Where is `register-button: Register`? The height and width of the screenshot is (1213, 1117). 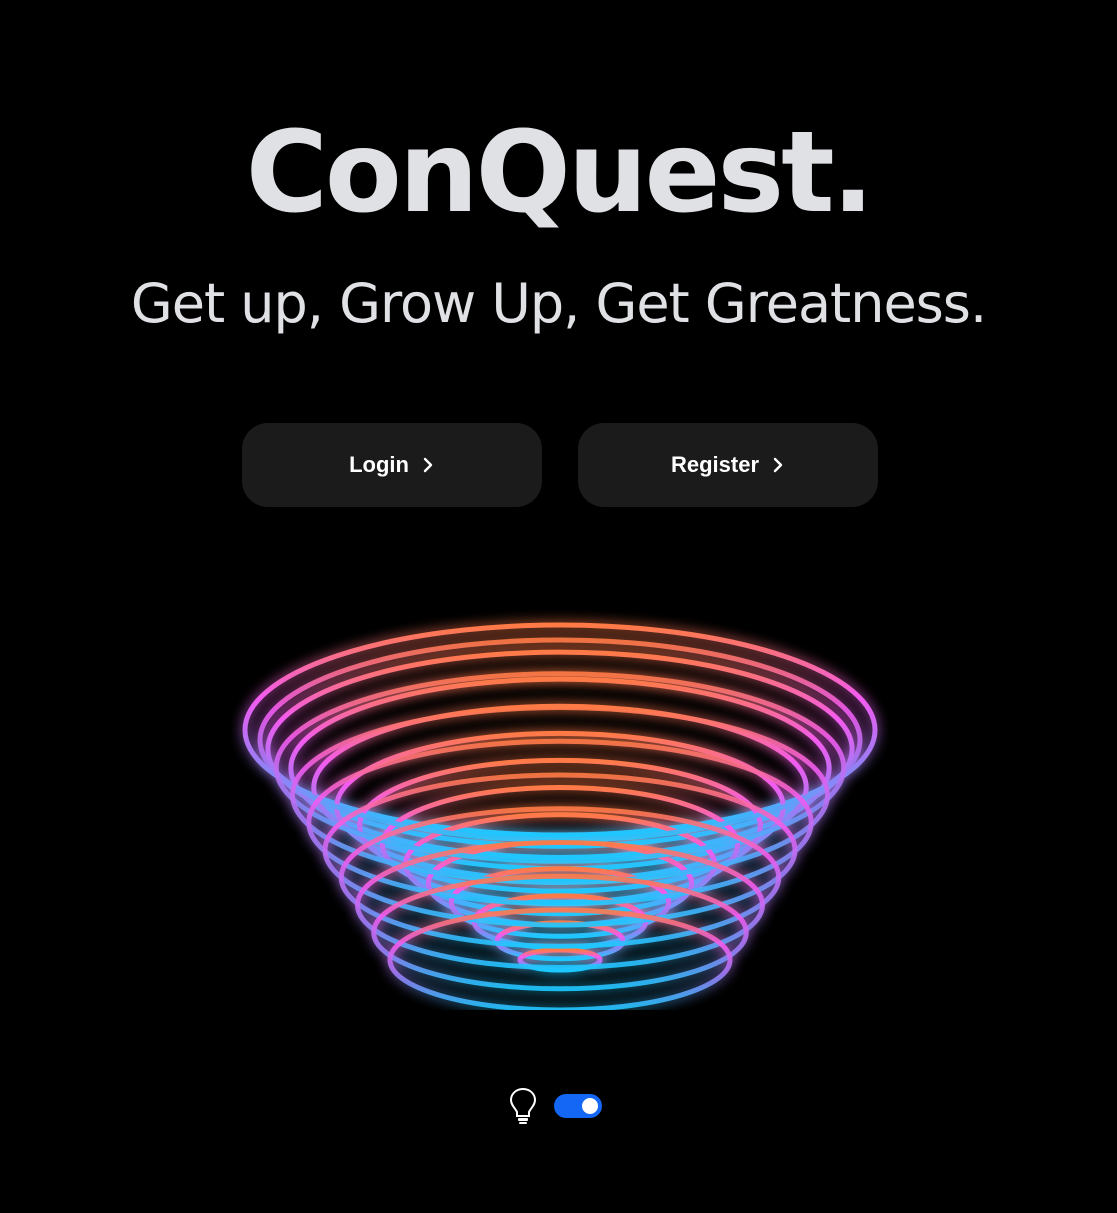
register-button: Register is located at coordinates (728, 465).